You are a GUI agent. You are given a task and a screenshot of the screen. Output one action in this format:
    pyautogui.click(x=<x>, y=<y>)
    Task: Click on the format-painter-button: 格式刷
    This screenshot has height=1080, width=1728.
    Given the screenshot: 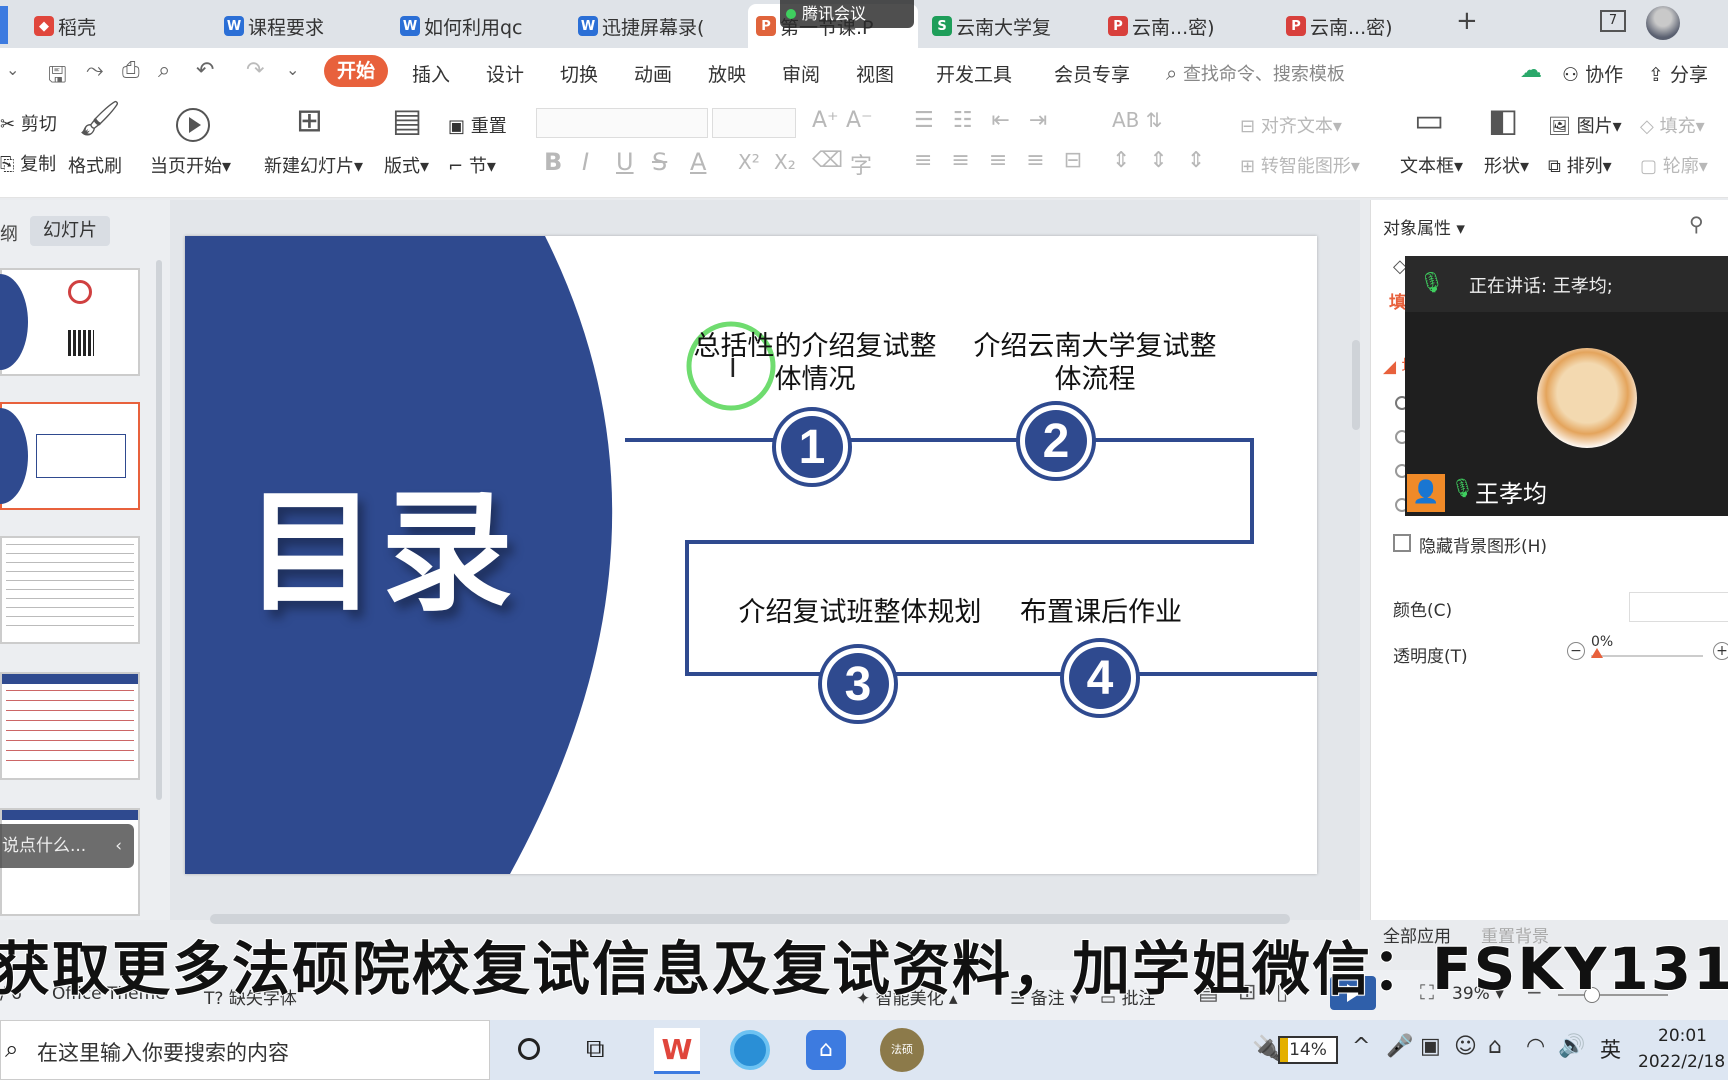 What is the action you would take?
    pyautogui.click(x=95, y=165)
    